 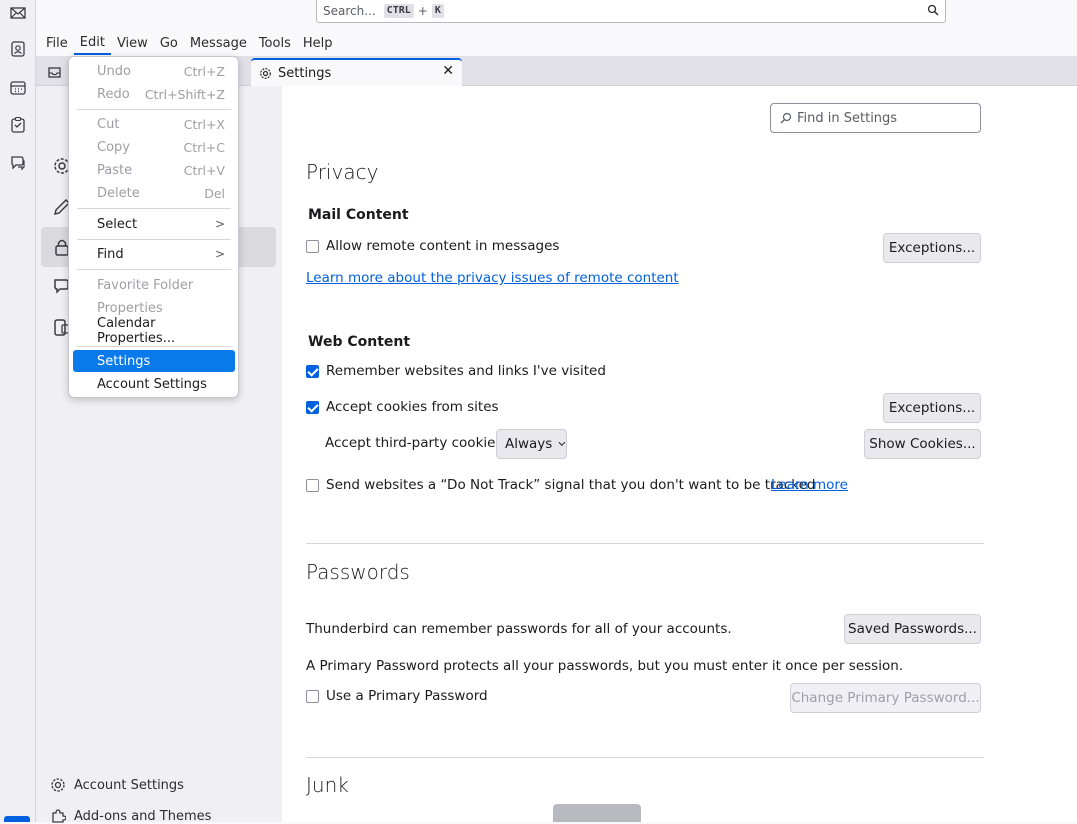 I want to click on menu-go: Go, so click(x=169, y=44).